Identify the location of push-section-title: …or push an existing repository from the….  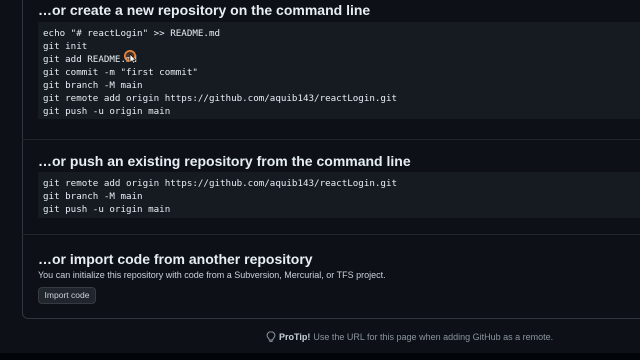
(224, 161).